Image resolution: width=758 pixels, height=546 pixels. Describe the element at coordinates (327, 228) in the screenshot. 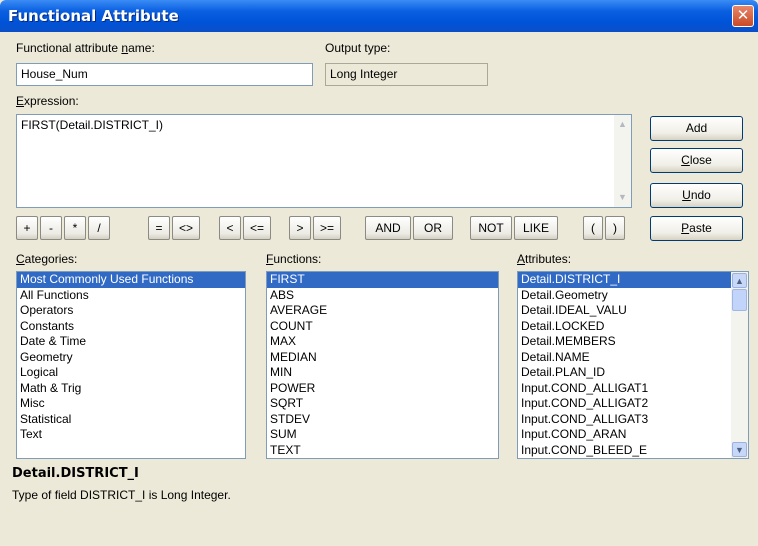

I see `op-greater-equal-button: >=` at that location.